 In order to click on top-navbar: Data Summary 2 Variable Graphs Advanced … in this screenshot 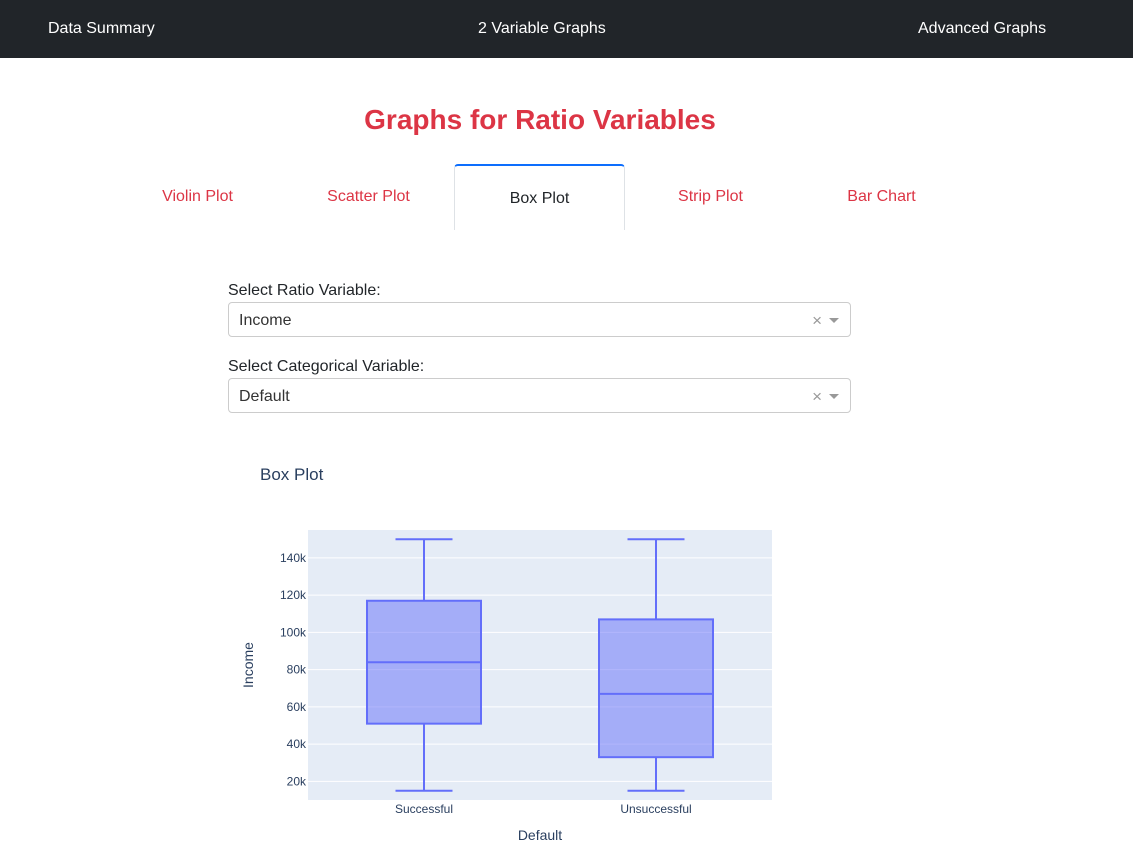, I will do `click(566, 29)`.